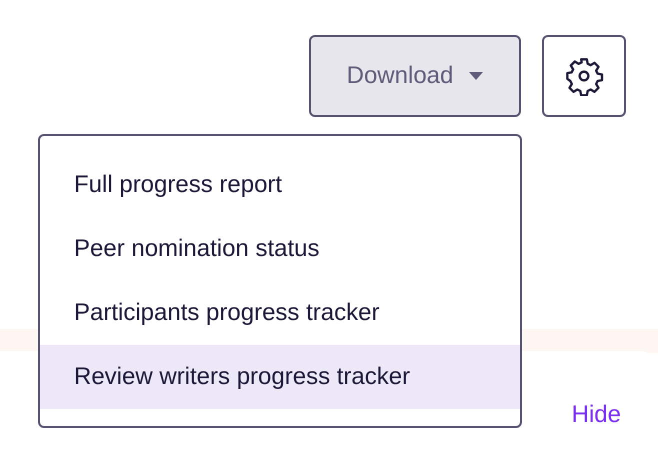 This screenshot has width=658, height=466. I want to click on menu-item: Full progress report, so click(280, 185).